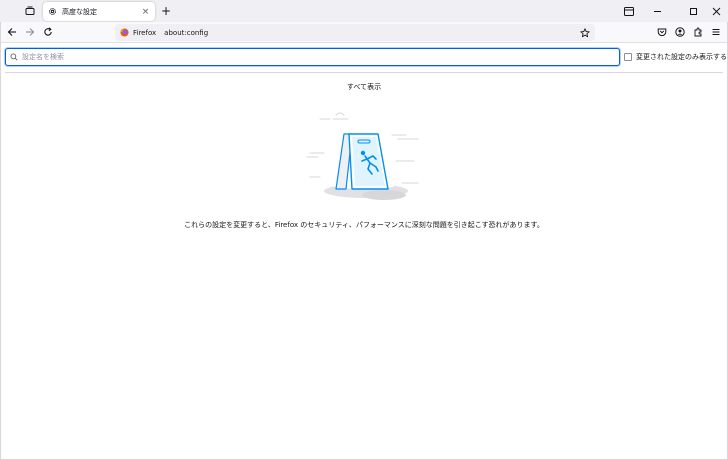  I want to click on search-box, so click(312, 57).